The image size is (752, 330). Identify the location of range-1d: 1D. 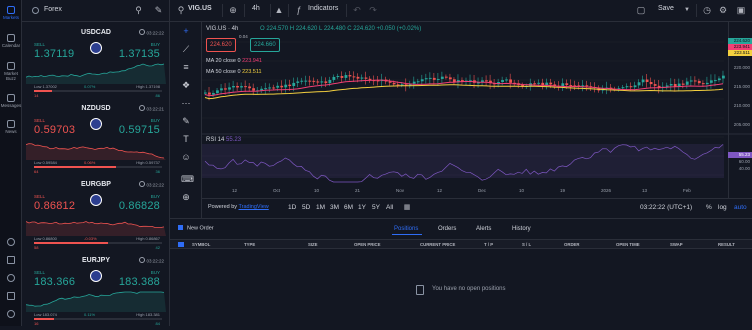
(292, 207).